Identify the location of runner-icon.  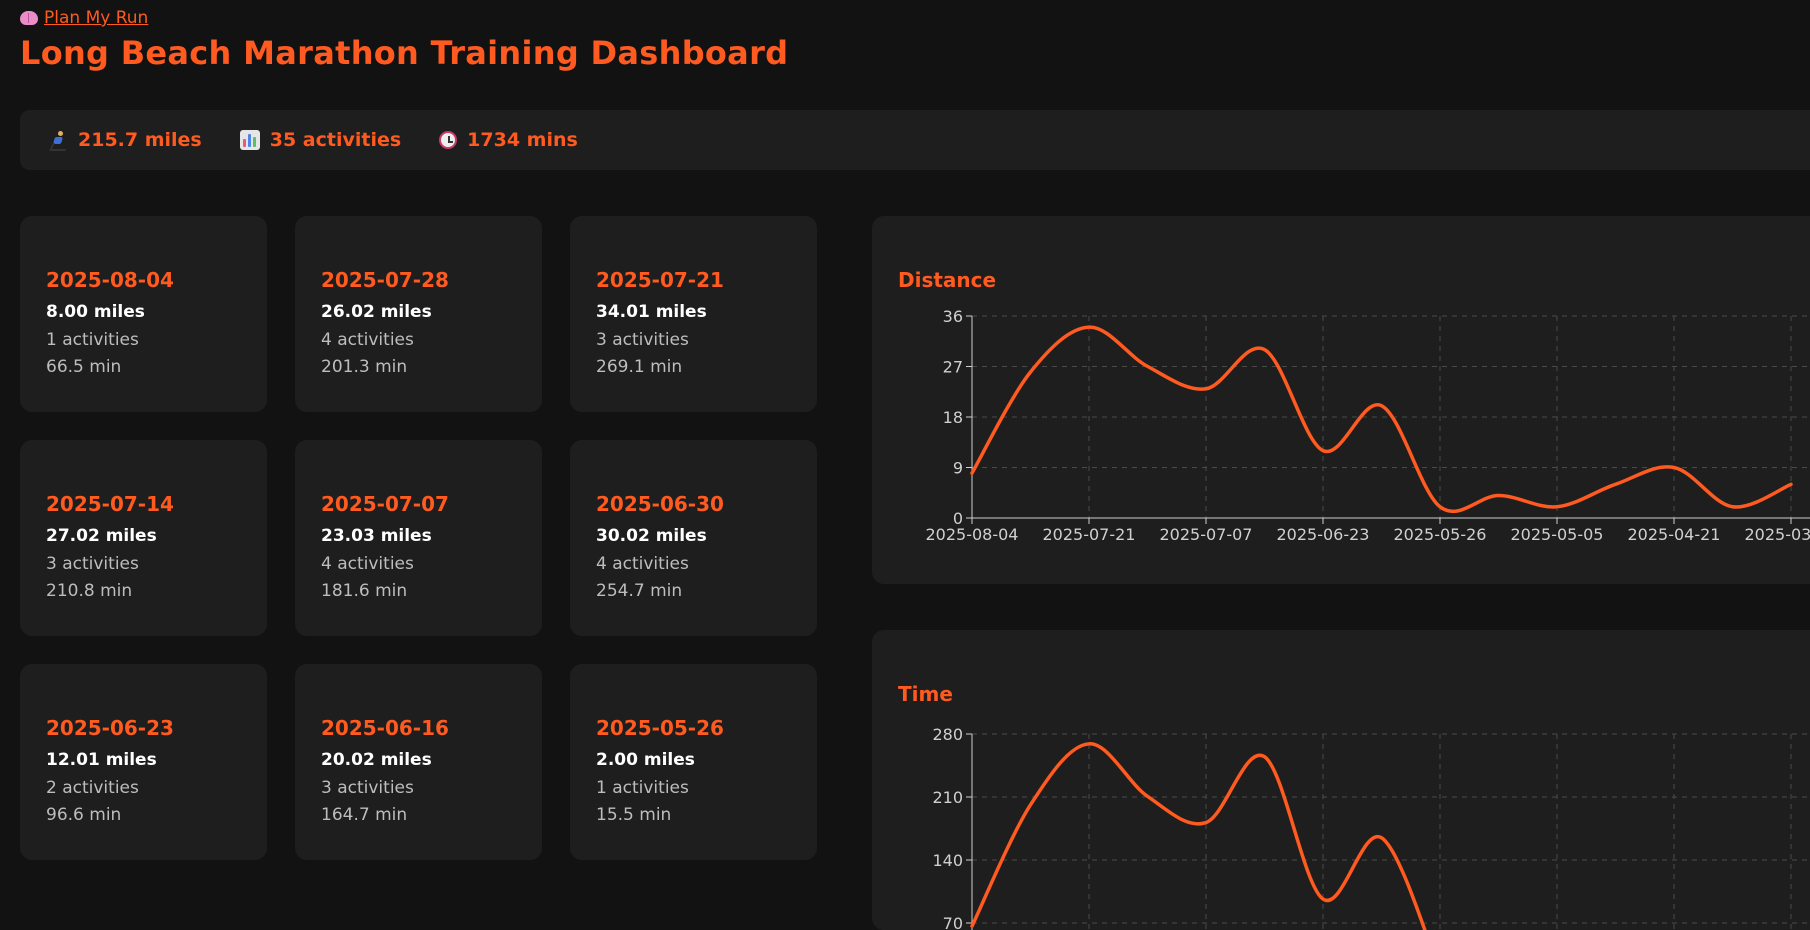
(58, 140).